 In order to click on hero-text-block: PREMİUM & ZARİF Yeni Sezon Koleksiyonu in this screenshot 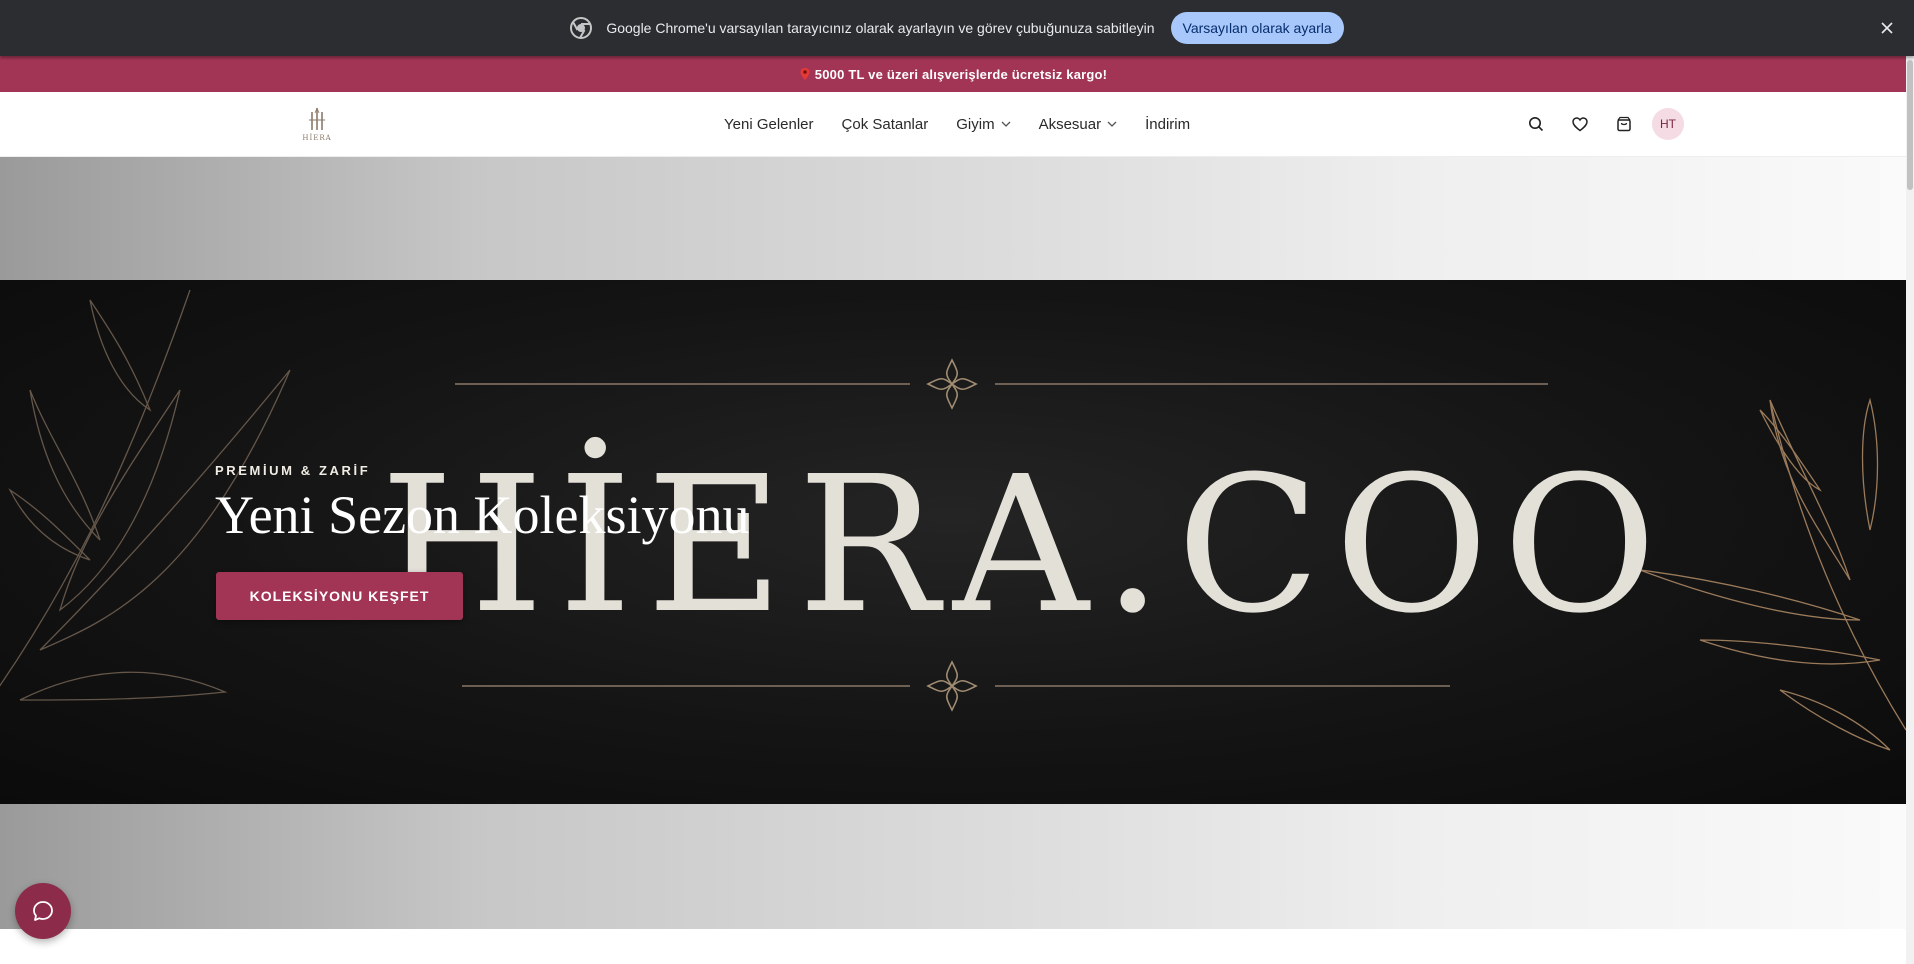, I will do `click(482, 504)`.